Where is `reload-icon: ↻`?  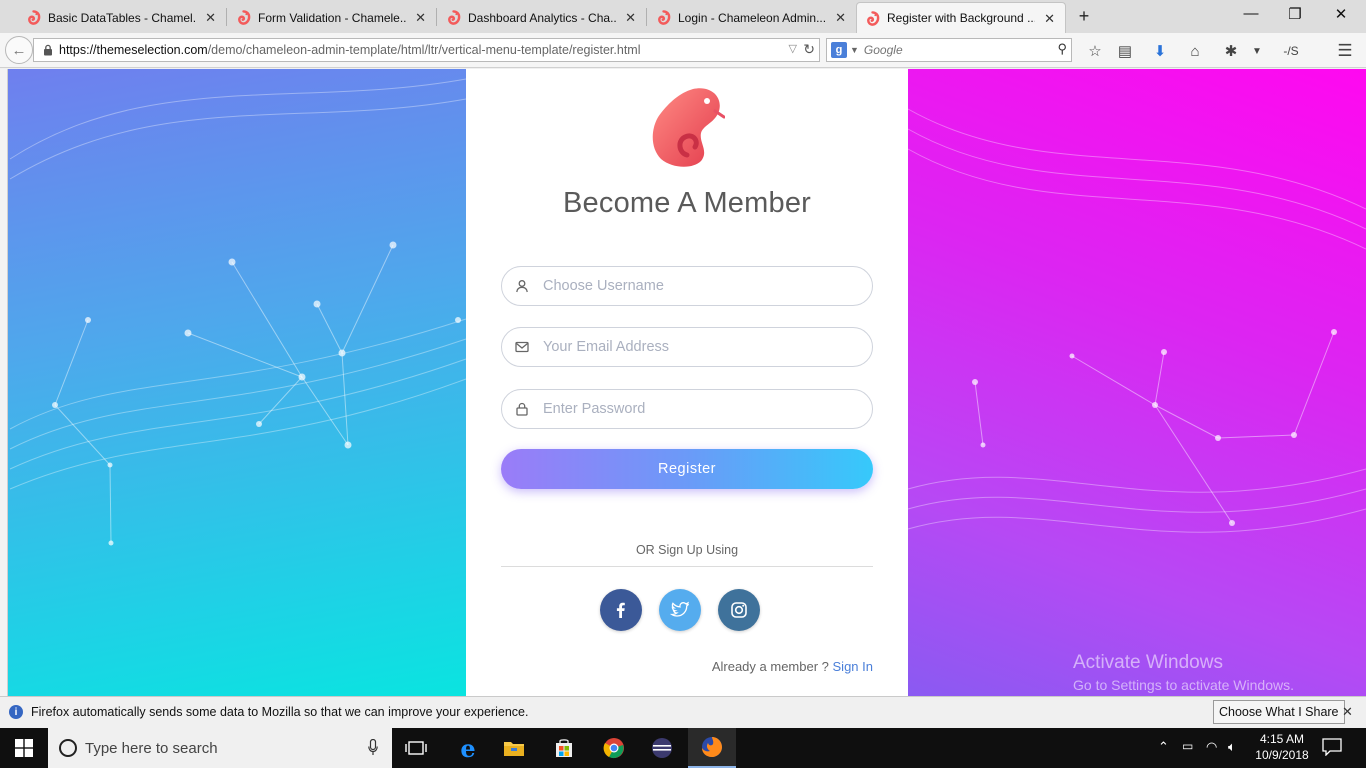
reload-icon: ↻ is located at coordinates (809, 49).